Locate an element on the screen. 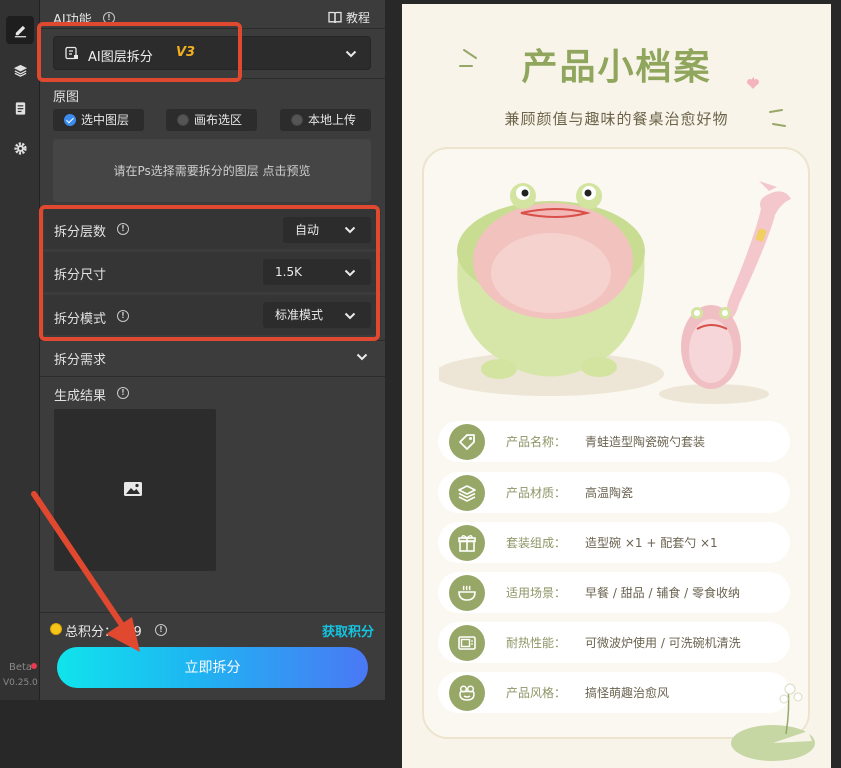  info-key: 套装组成： is located at coordinates (536, 543).